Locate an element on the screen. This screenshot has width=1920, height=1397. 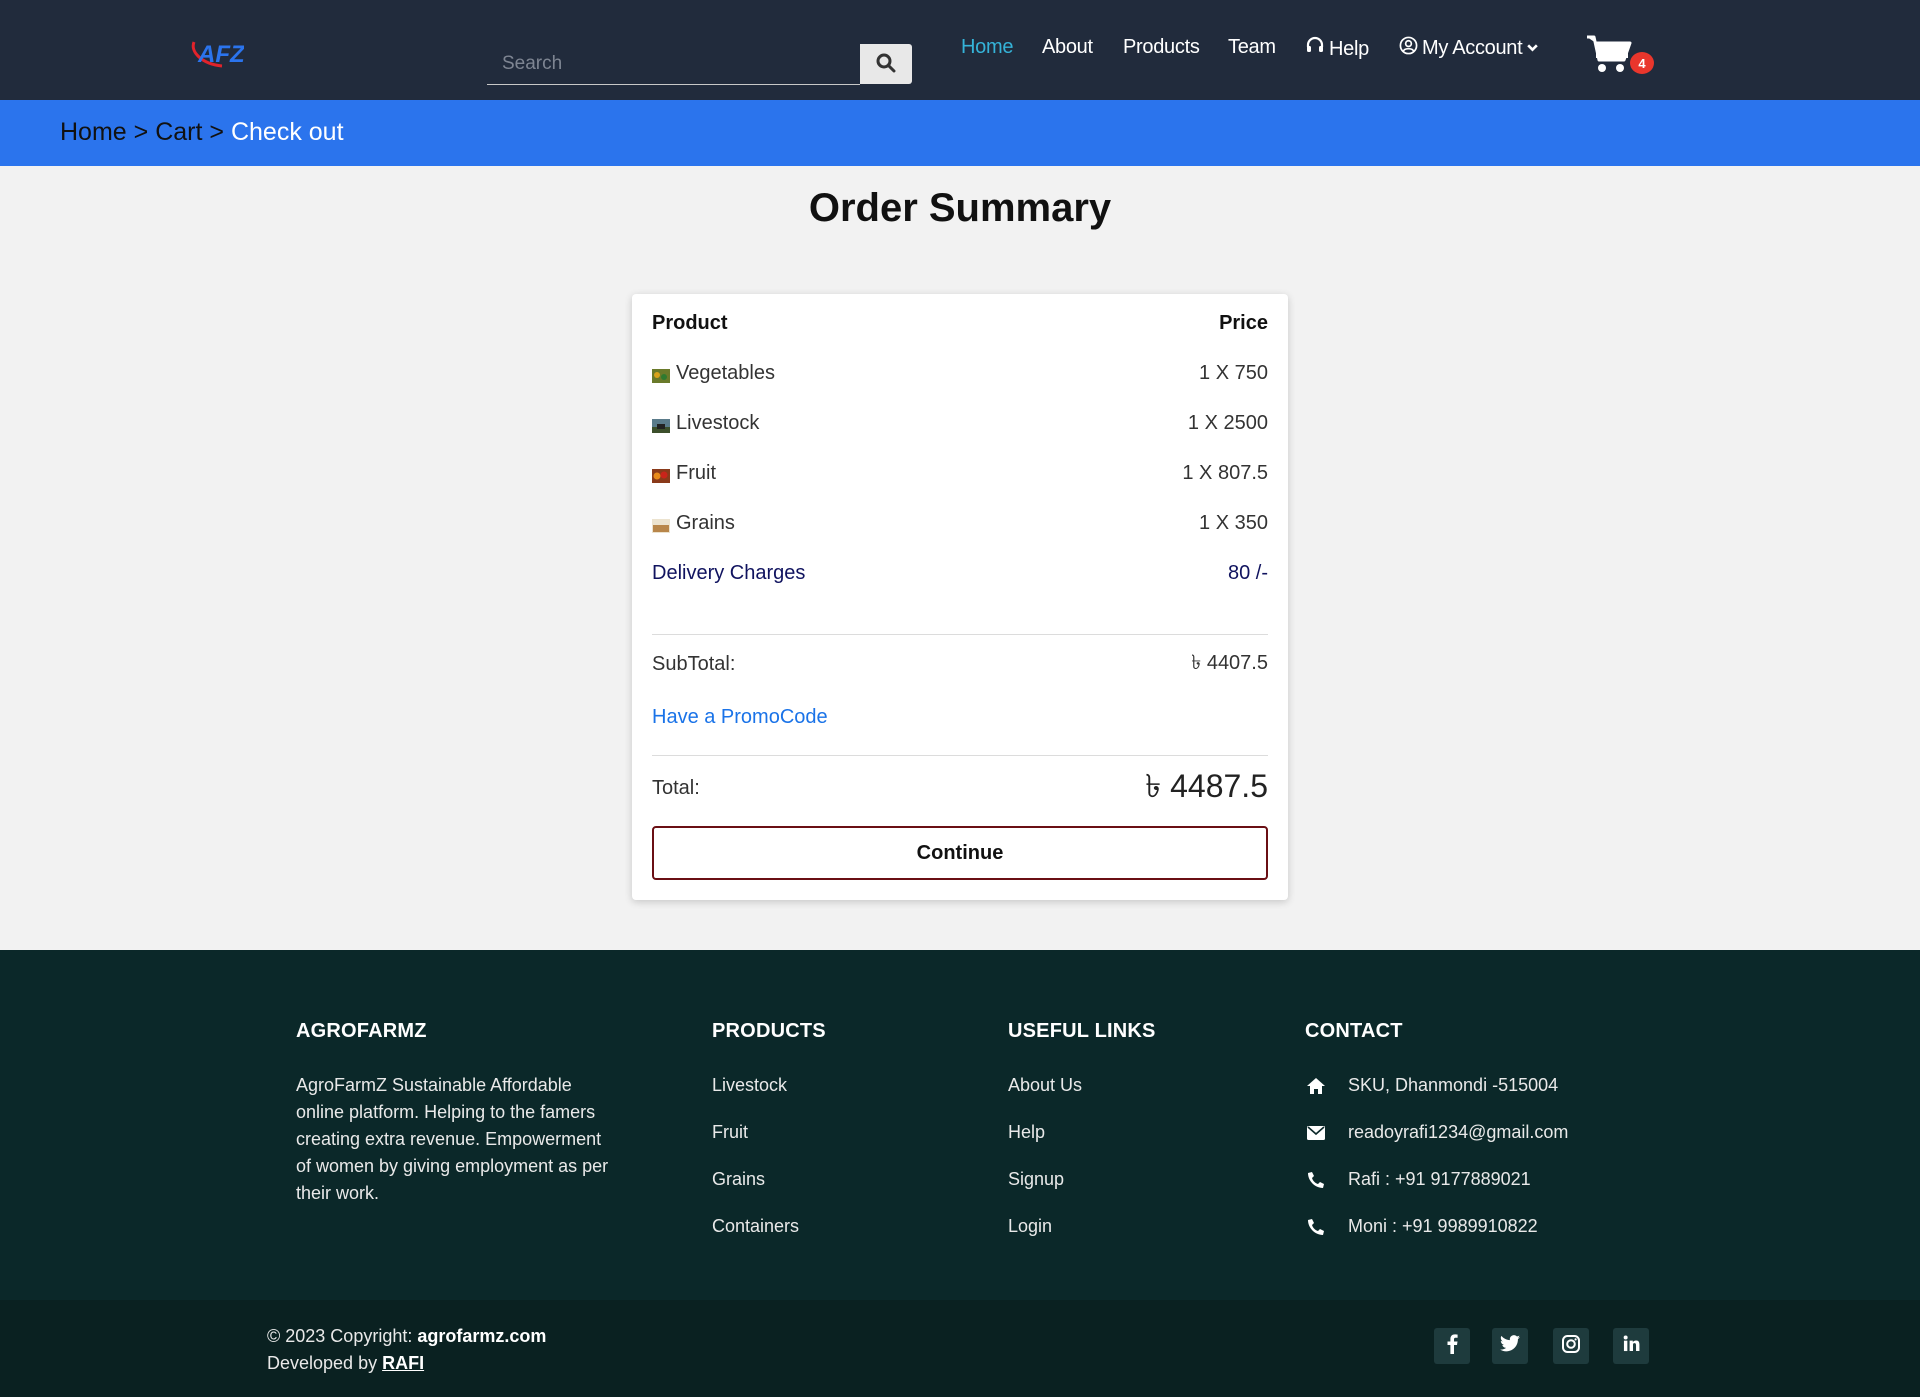
linkedin-icon is located at coordinates (1631, 1346).